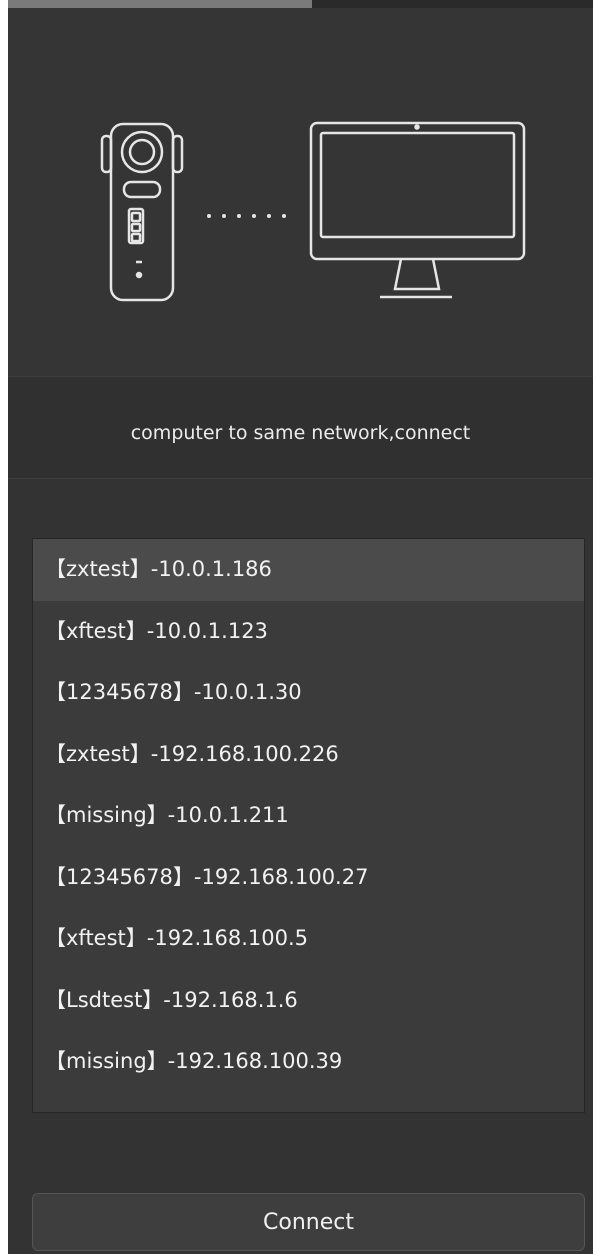  Describe the element at coordinates (160, 4) in the screenshot. I see `connection-progress-fill` at that location.